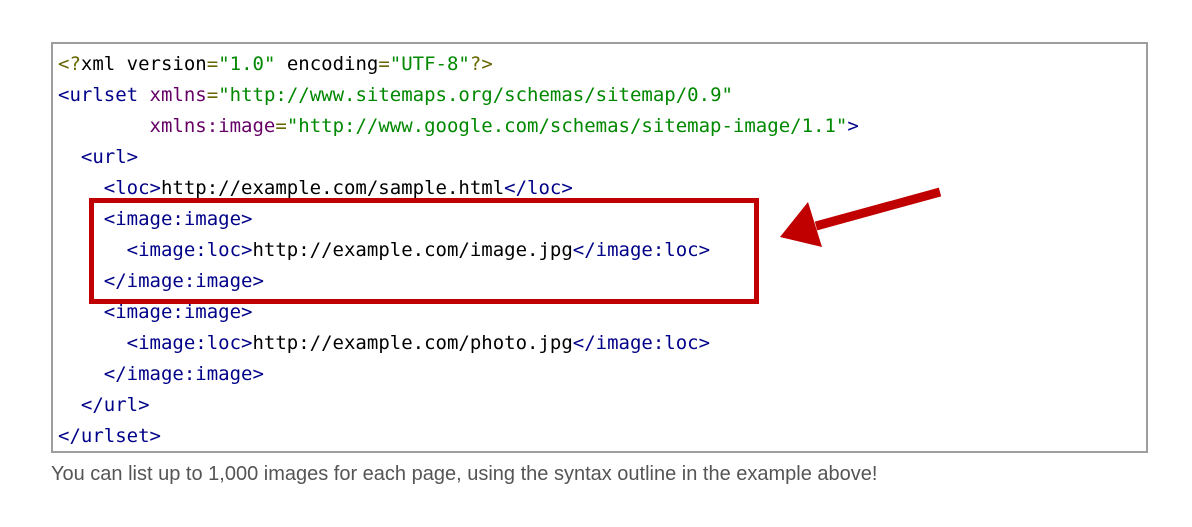 The image size is (1192, 527). What do you see at coordinates (189, 343) in the screenshot?
I see `code-token: <image:loc>` at bounding box center [189, 343].